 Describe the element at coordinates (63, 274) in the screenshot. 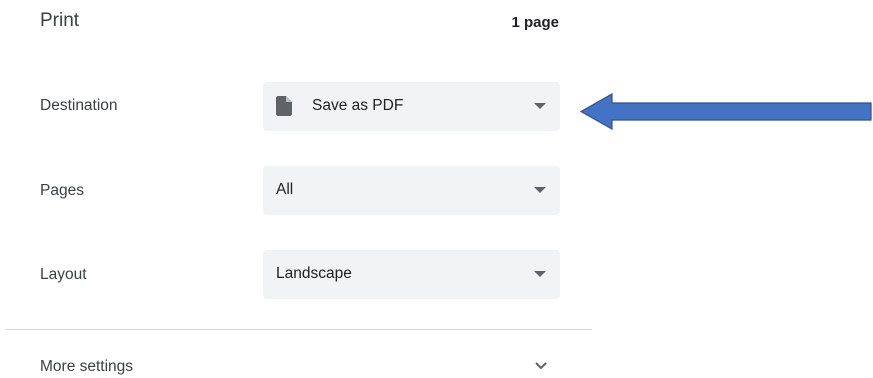

I see `layout-label: Layout` at that location.